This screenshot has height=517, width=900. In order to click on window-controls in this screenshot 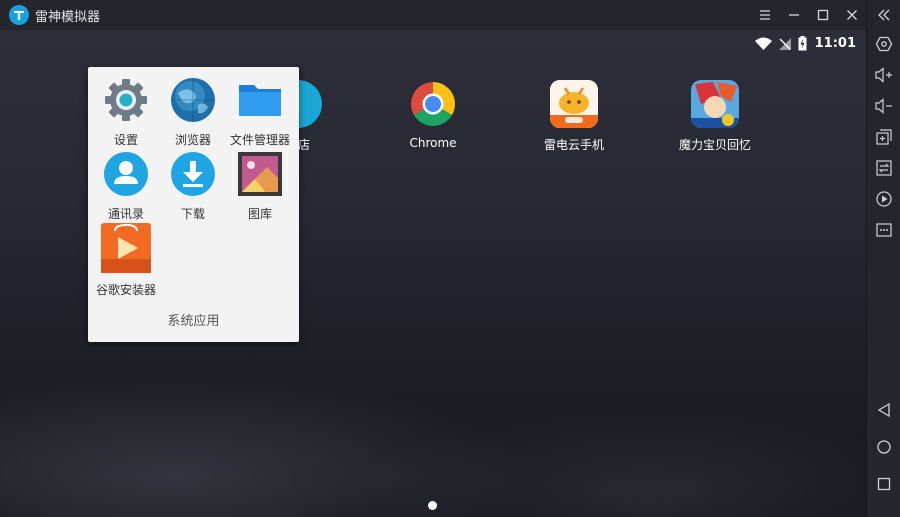, I will do `click(808, 15)`.